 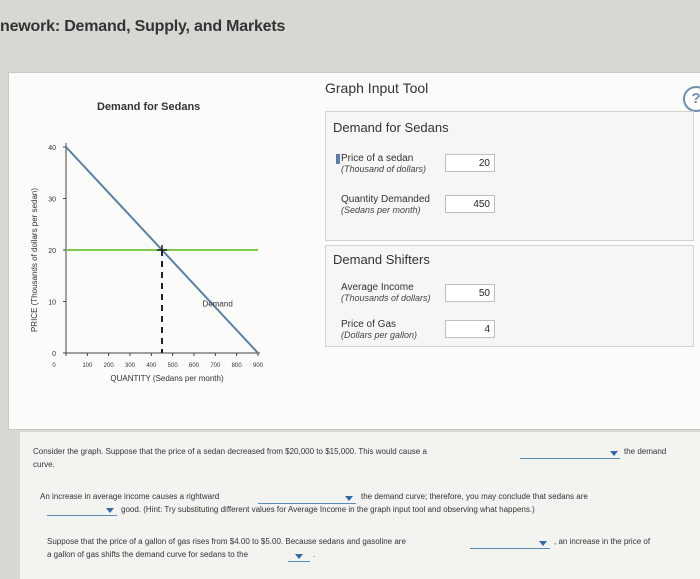 I want to click on qty-label: Quantity Demanded (Sedans per month), so click(x=386, y=205).